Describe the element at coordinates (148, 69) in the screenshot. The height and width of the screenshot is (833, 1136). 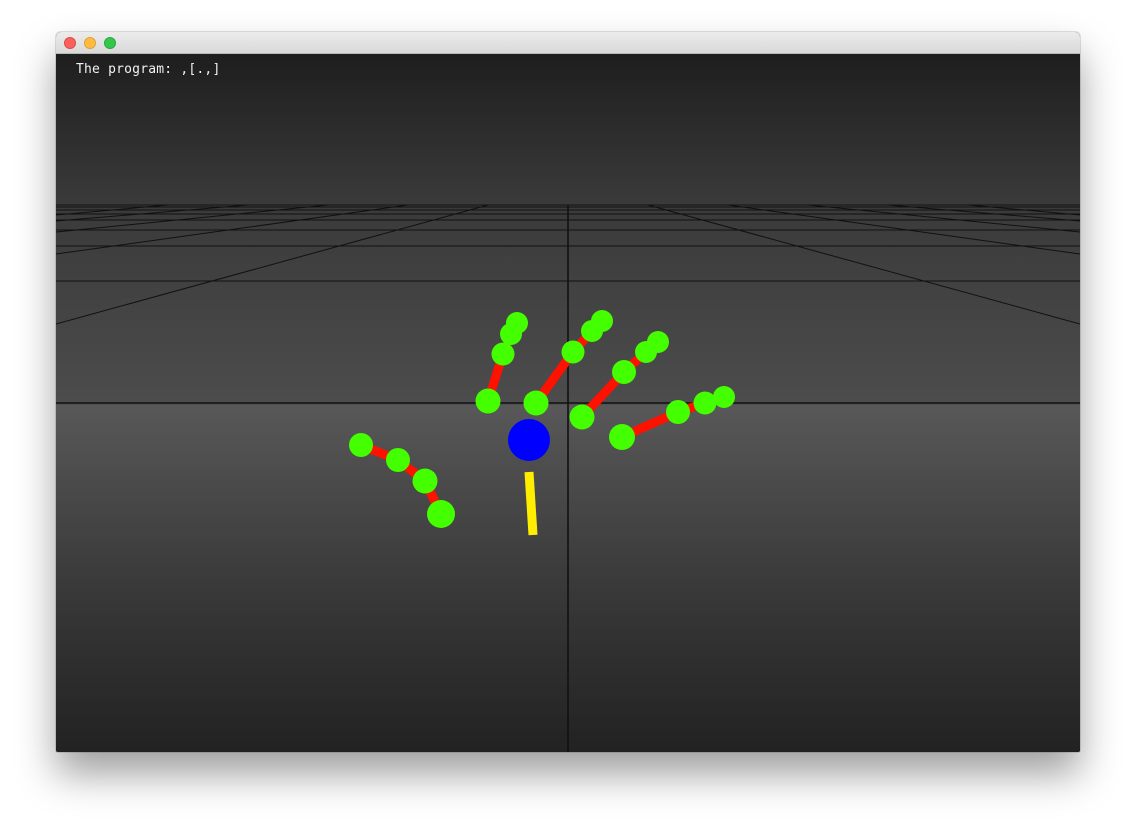
I see `program-text: The program: ,[.,]` at that location.